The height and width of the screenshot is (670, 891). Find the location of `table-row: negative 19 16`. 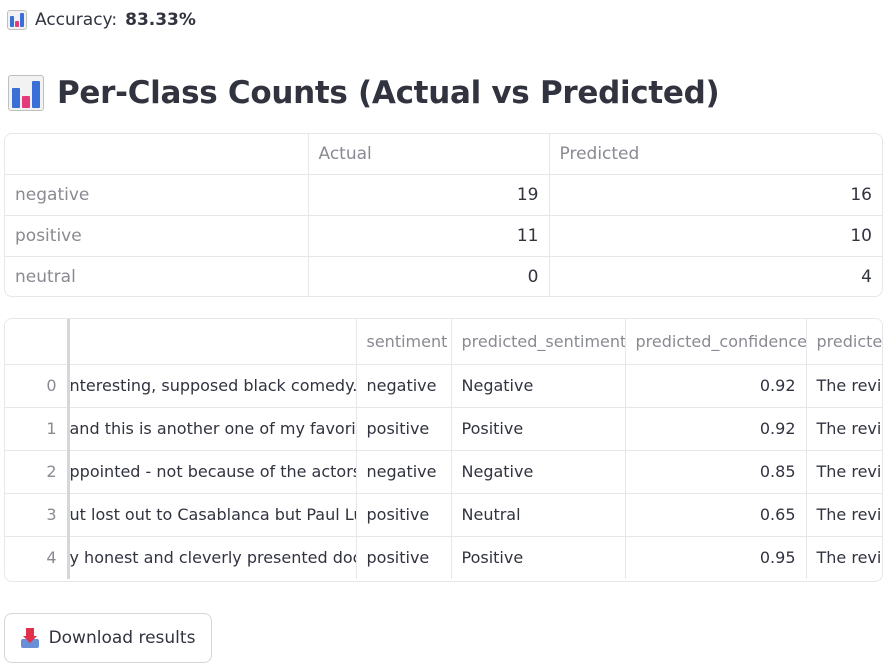

table-row: negative 19 16 is located at coordinates (443, 195).